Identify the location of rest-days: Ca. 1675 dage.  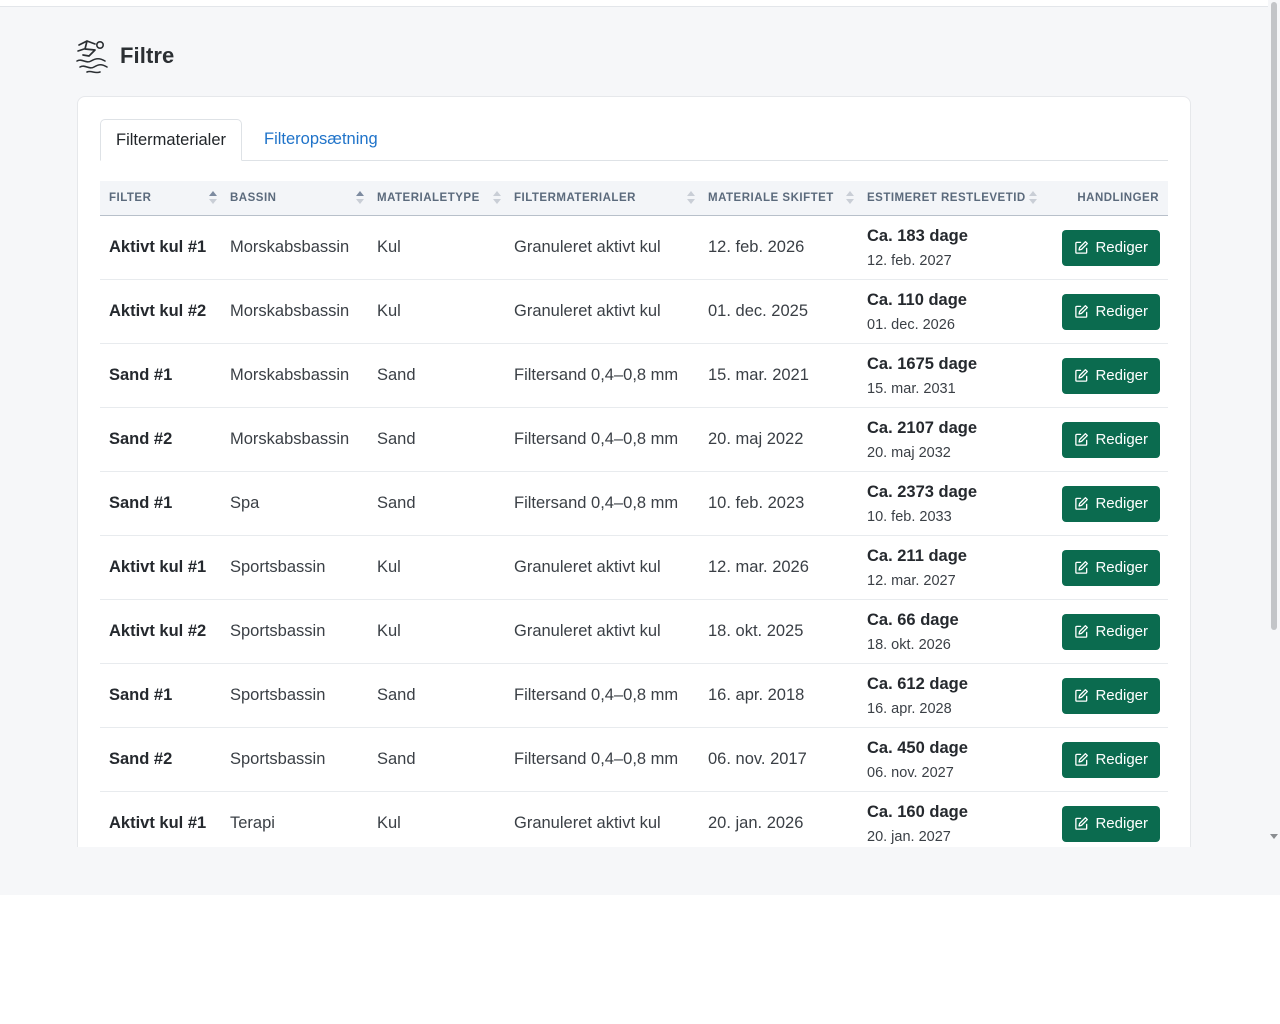
(922, 363).